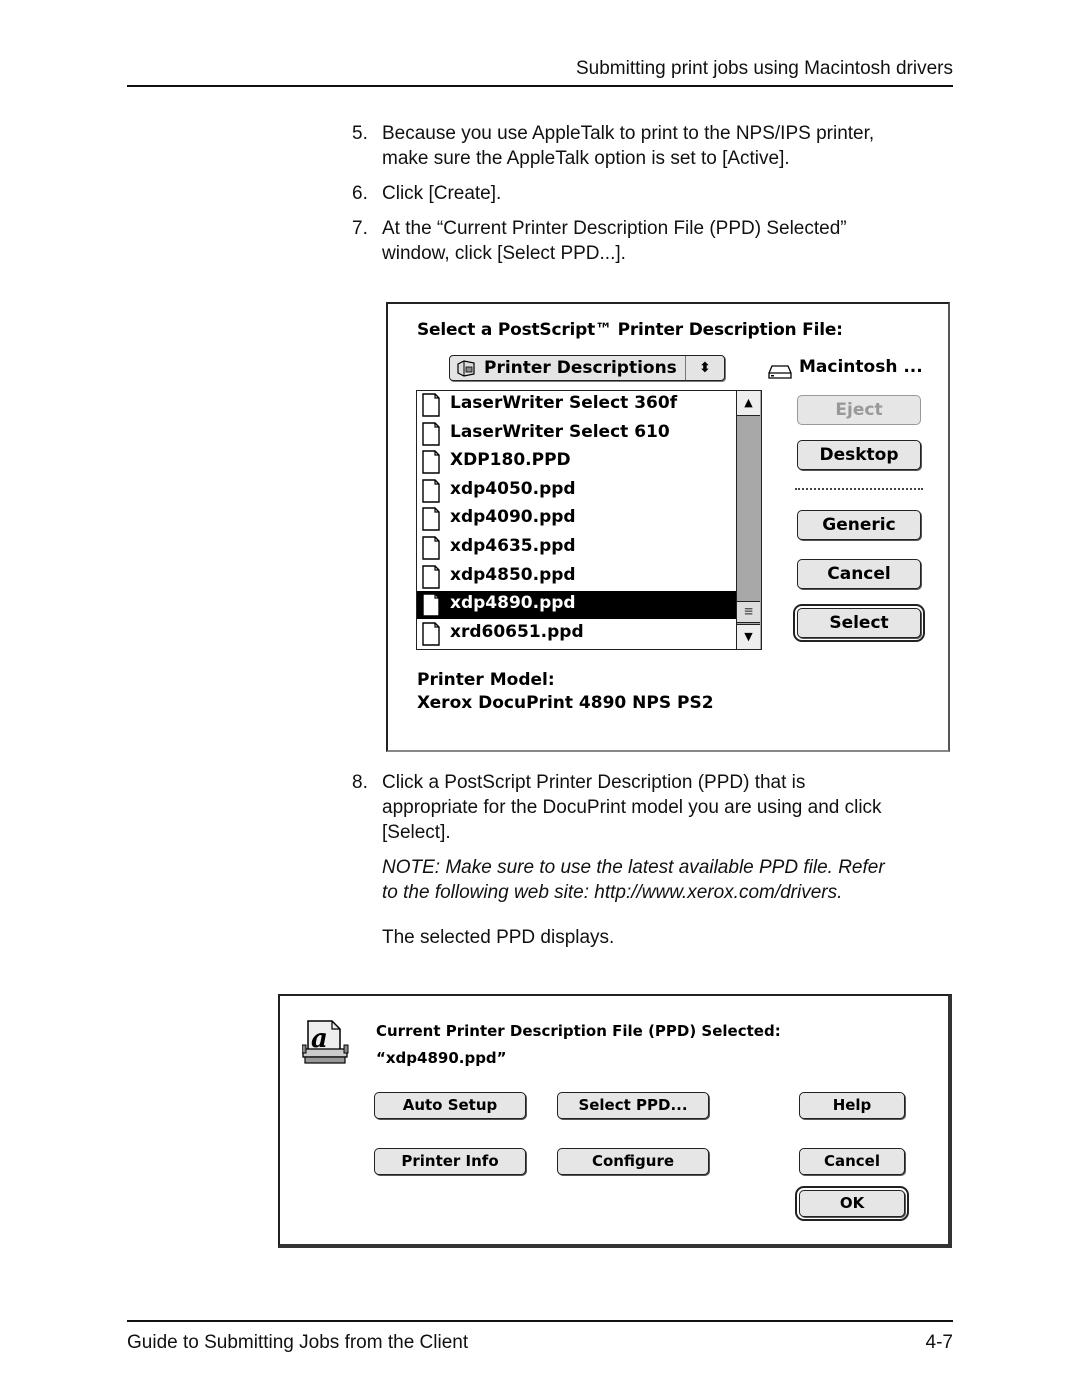 The height and width of the screenshot is (1397, 1080). Describe the element at coordinates (748, 520) in the screenshot. I see `vertical-scrollbar: ▲ ≡ ▼` at that location.